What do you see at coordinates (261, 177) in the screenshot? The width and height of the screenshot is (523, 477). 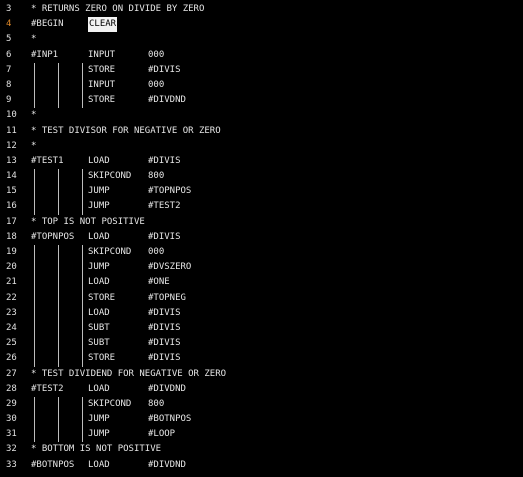 I see `code-line: 14 SKIPCOND 800` at bounding box center [261, 177].